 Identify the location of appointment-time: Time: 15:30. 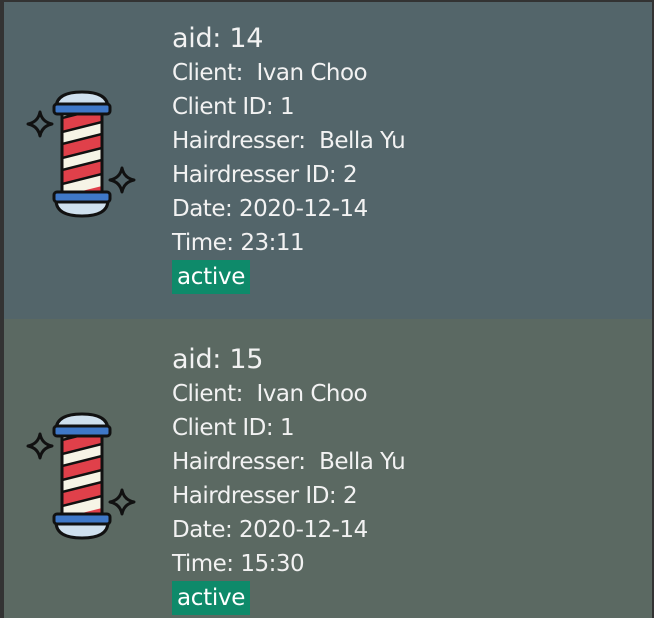
(238, 564).